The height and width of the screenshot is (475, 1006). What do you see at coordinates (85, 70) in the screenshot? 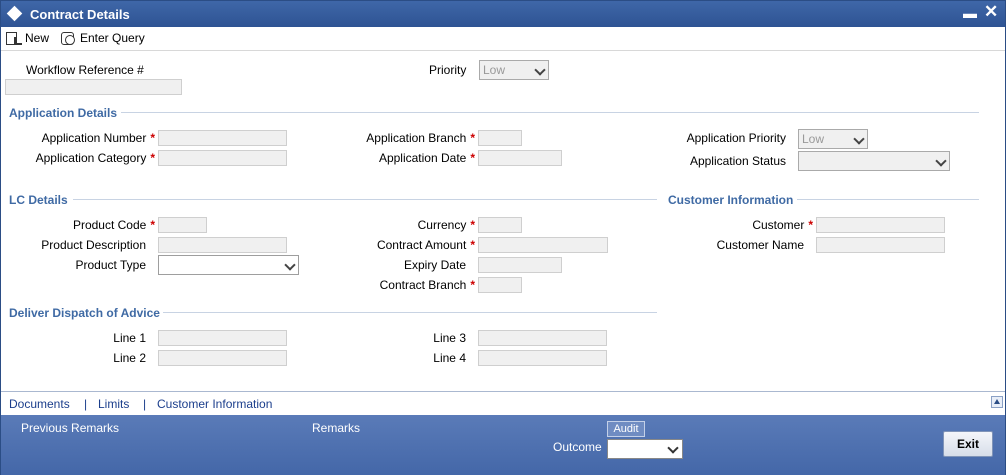
I see `workflow-reference-label: Workflow Reference #` at bounding box center [85, 70].